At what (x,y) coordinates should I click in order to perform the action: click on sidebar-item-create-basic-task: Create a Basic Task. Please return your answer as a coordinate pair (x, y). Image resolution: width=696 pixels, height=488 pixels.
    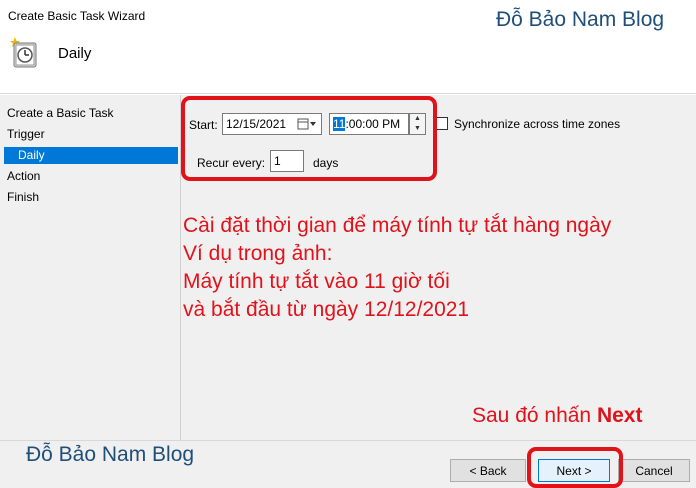
    Looking at the image, I should click on (91, 113).